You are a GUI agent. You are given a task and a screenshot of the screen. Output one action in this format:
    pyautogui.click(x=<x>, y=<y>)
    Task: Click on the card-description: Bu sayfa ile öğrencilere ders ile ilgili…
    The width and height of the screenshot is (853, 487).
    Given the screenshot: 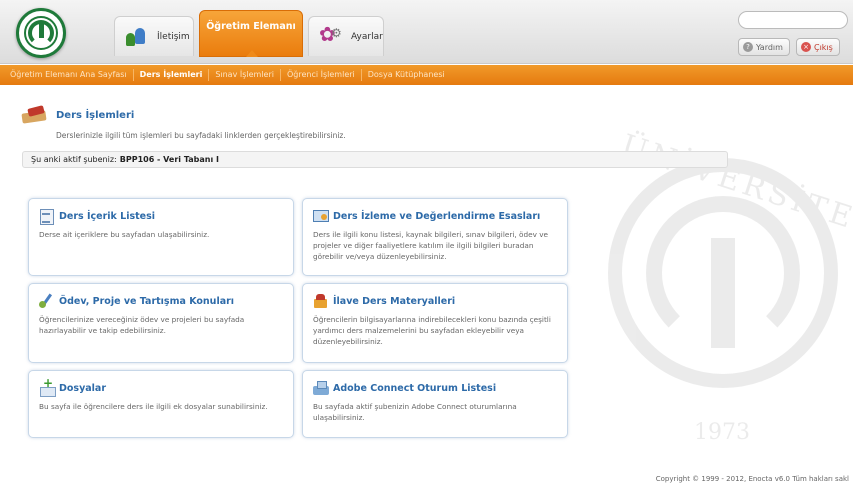 What is the action you would take?
    pyautogui.click(x=153, y=406)
    